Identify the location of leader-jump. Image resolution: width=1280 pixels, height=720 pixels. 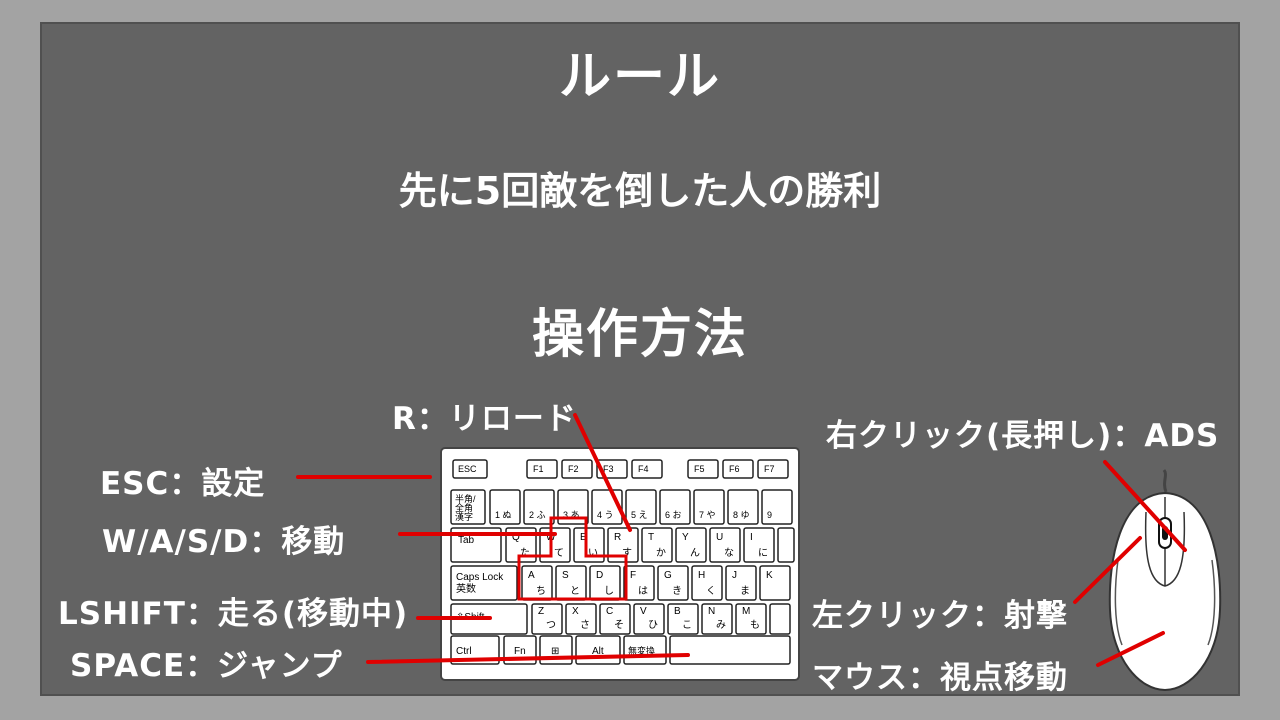
(528, 658).